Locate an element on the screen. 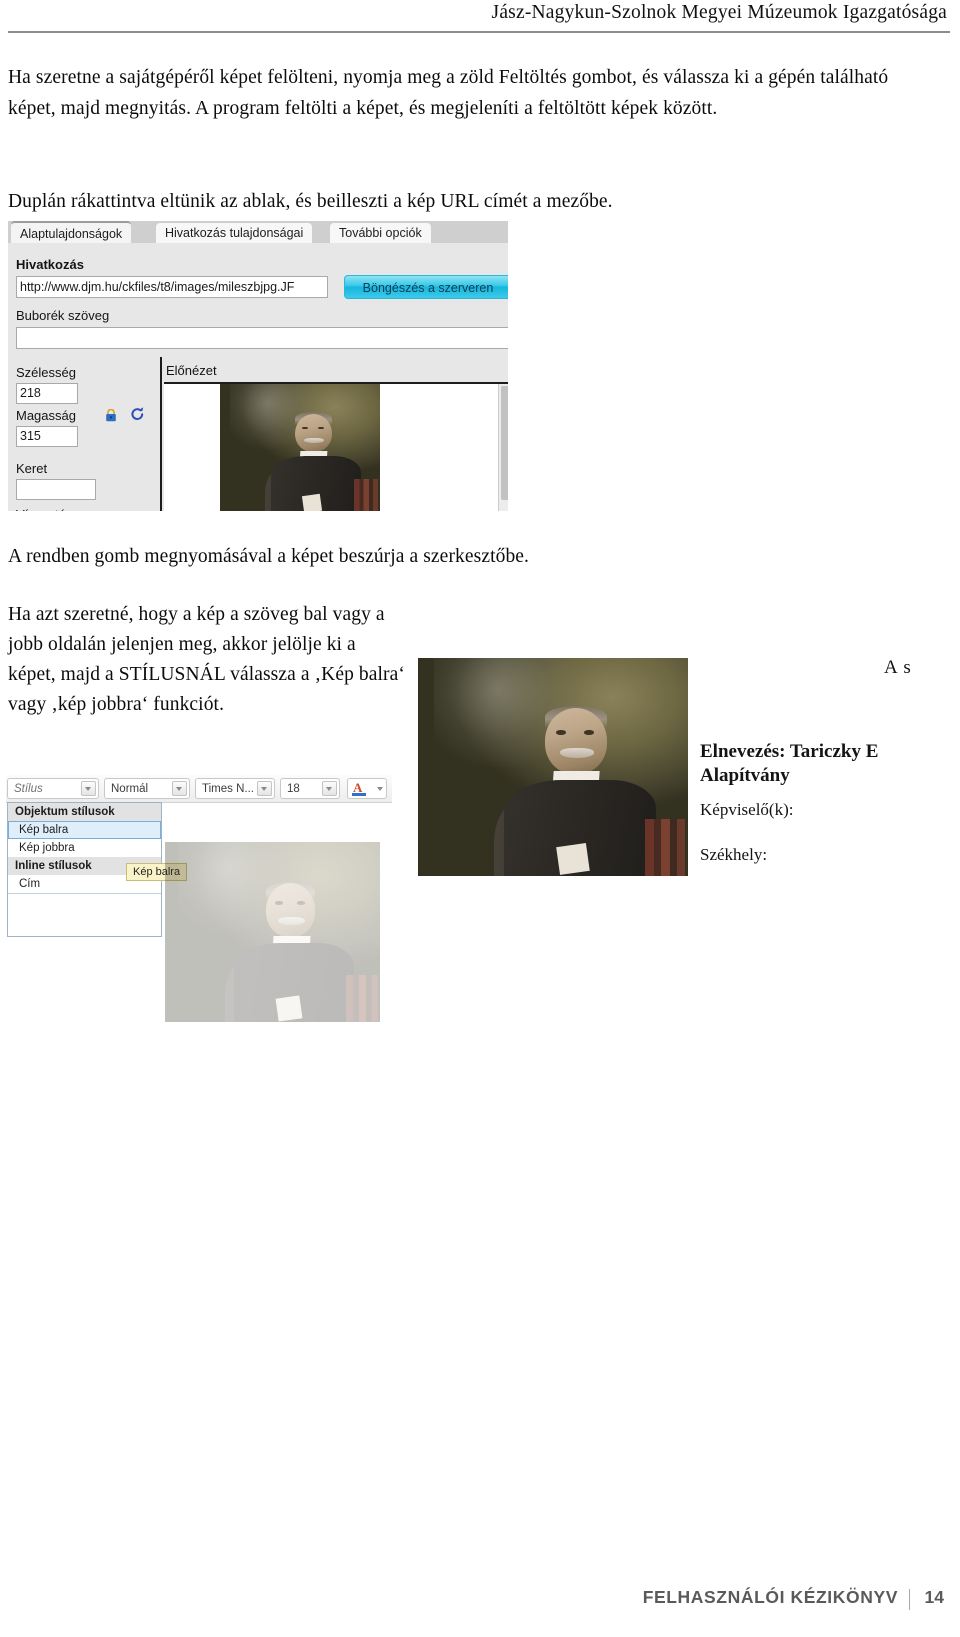  snippet-seat-label: Székhely: is located at coordinates (734, 854).